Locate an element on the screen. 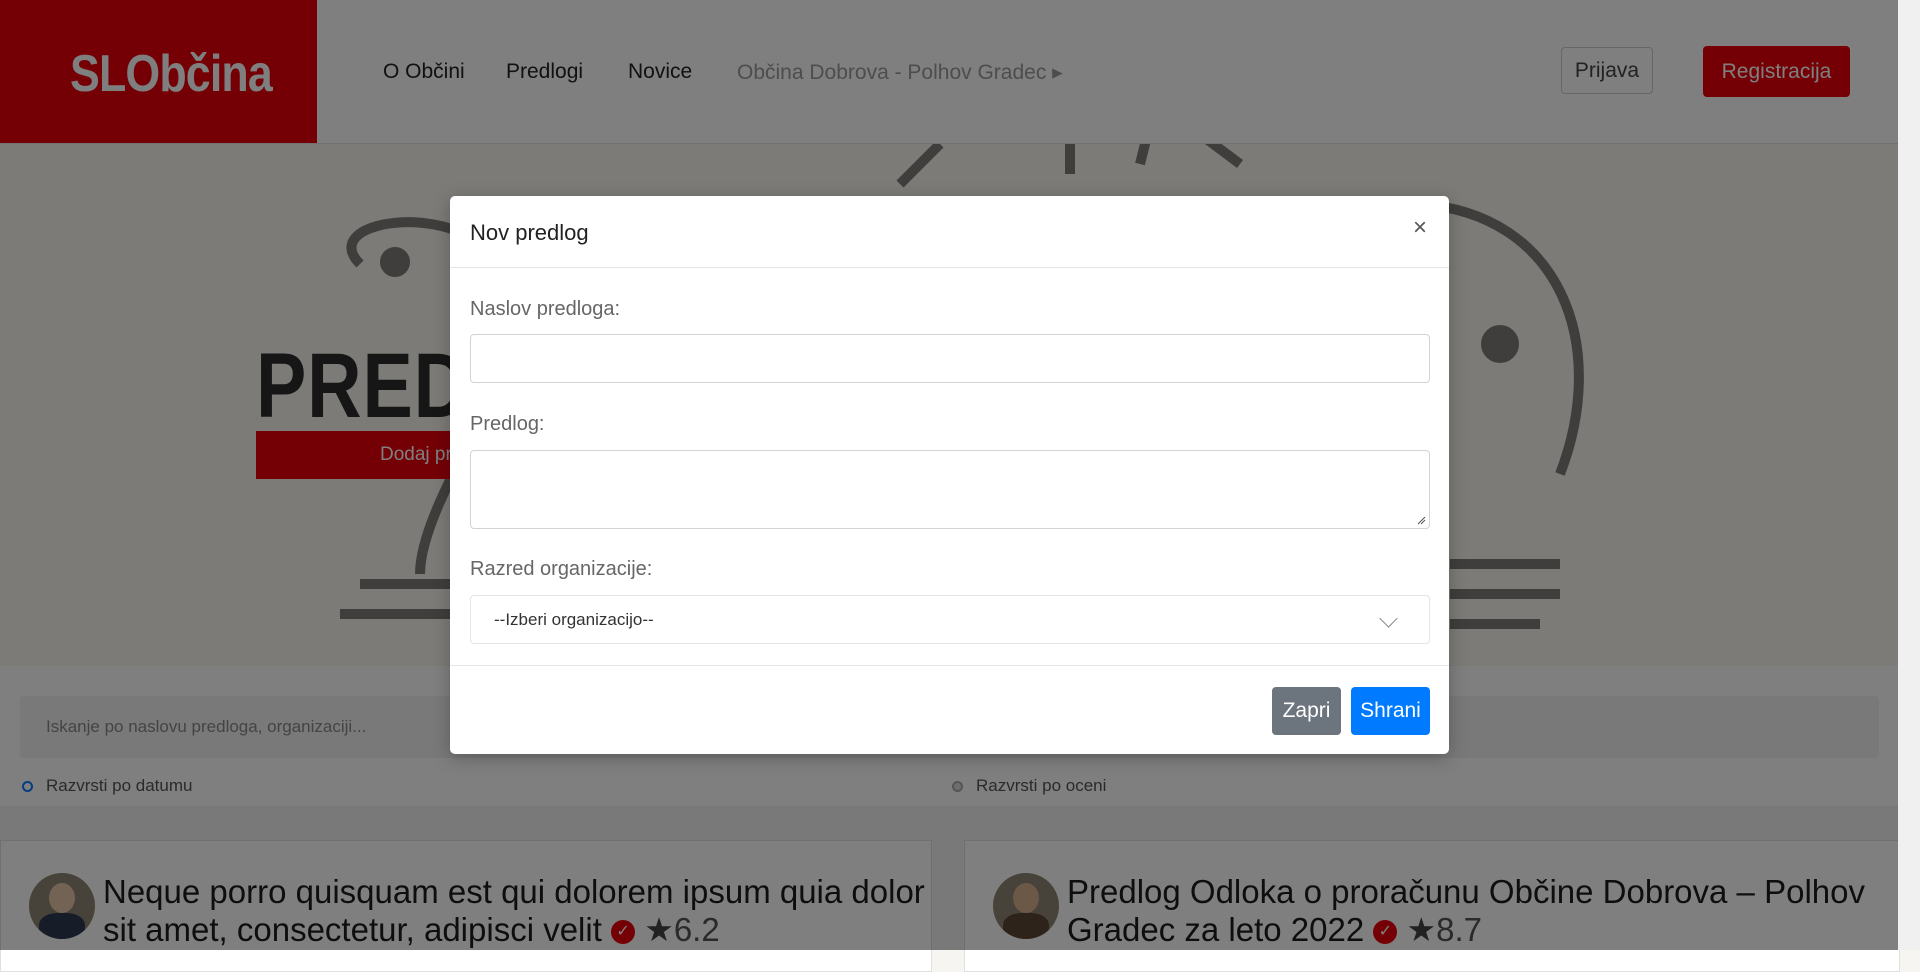 The image size is (1920, 972). proposal-textarea is located at coordinates (950, 489).